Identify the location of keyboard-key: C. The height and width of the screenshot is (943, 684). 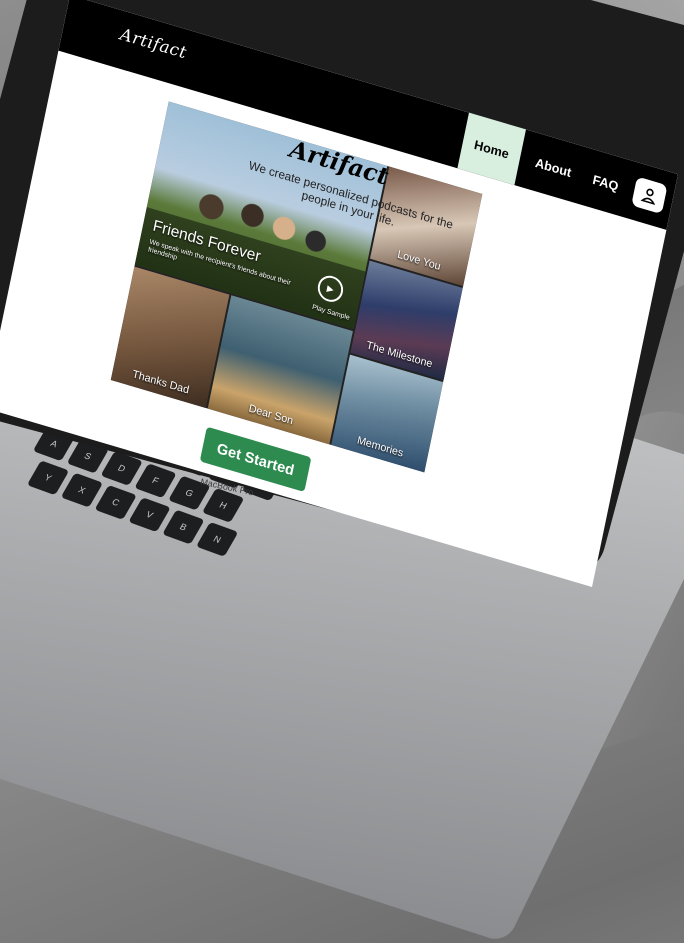
(115, 502).